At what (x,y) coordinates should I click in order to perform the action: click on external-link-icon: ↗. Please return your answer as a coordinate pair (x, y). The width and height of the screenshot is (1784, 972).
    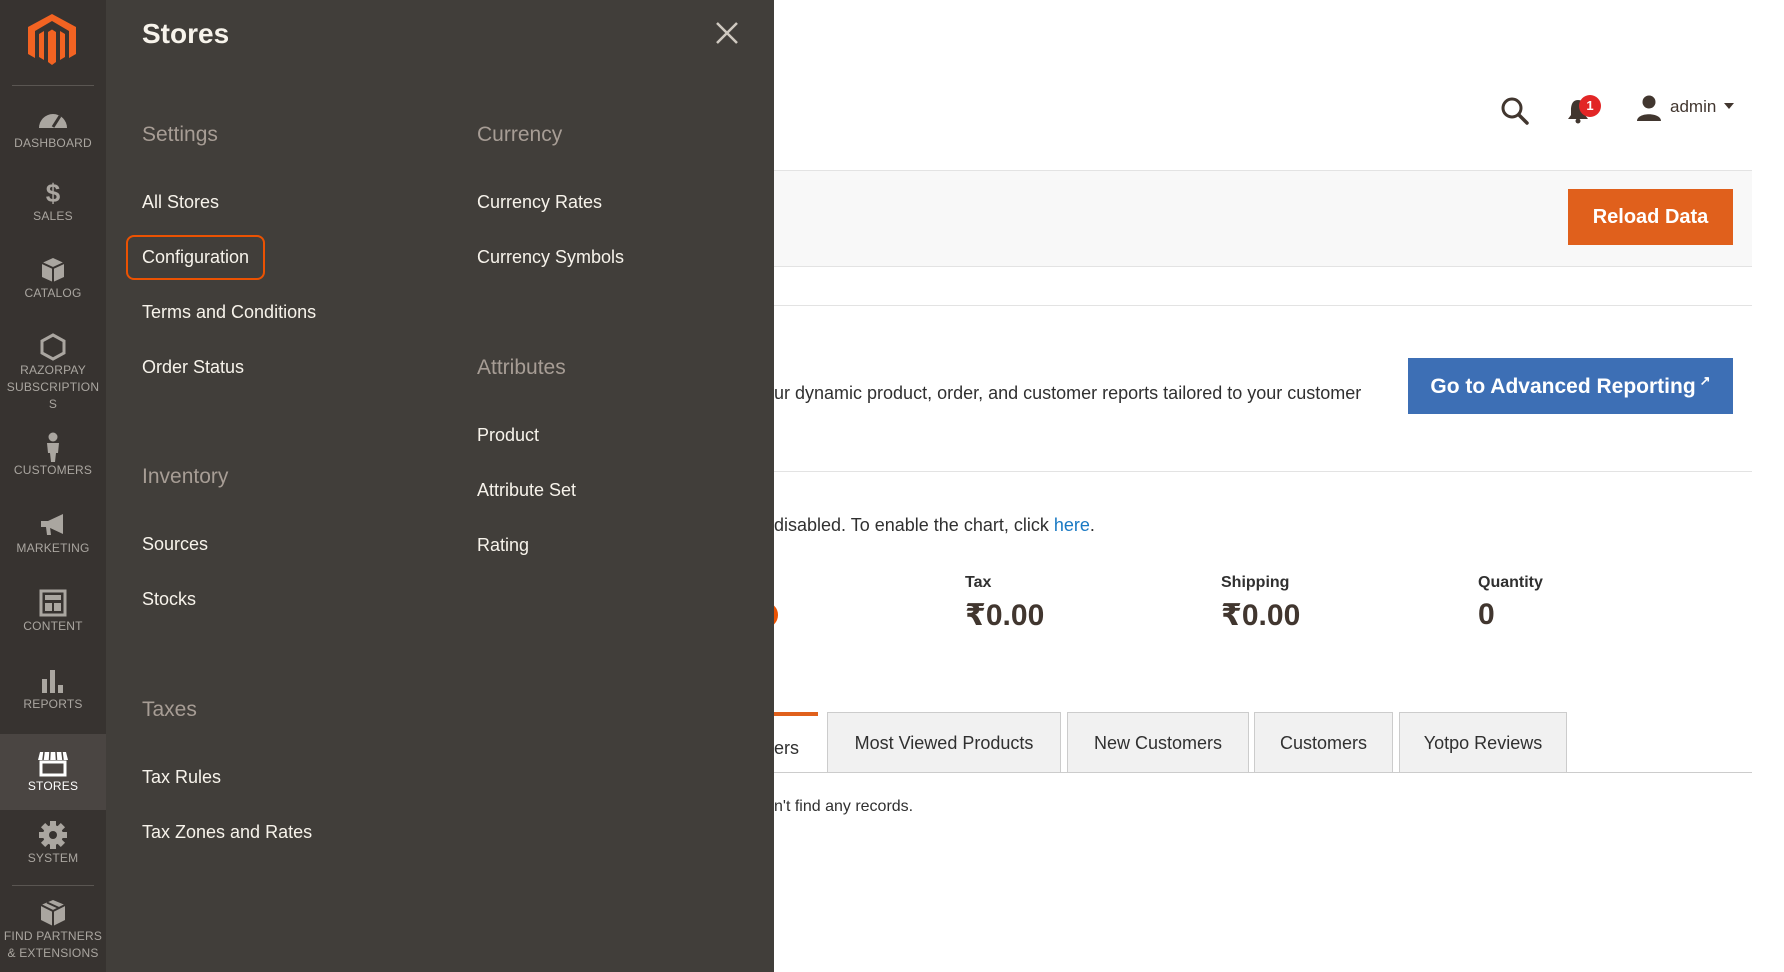
    Looking at the image, I should click on (1705, 380).